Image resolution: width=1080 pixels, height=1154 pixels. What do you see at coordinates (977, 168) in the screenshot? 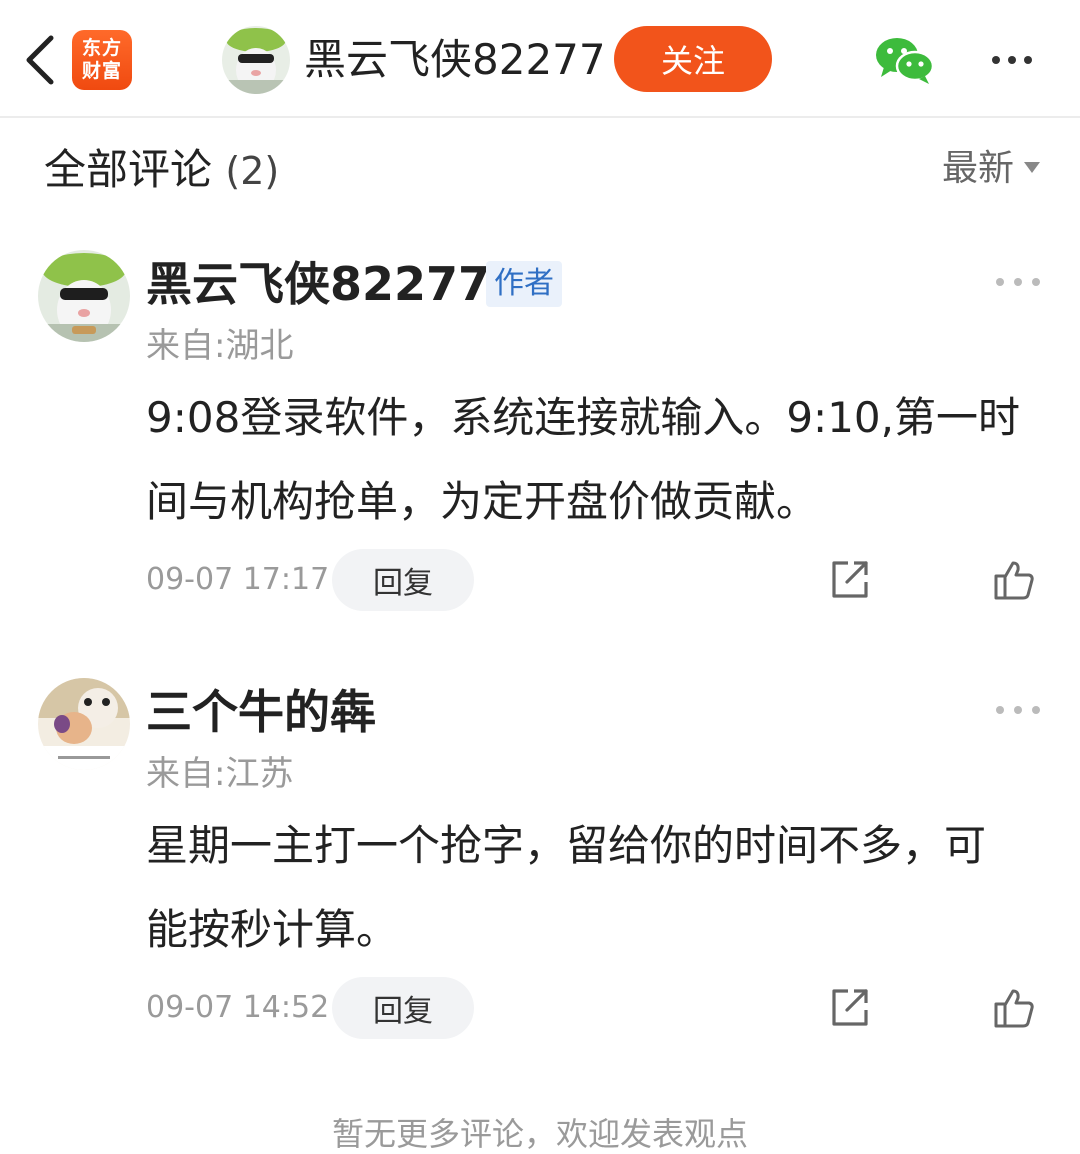
I see `sort-label: 最新` at bounding box center [977, 168].